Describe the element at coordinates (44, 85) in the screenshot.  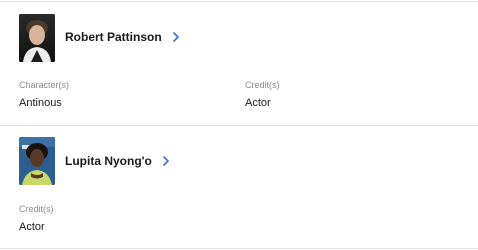
I see `character-label: Character(s)` at that location.